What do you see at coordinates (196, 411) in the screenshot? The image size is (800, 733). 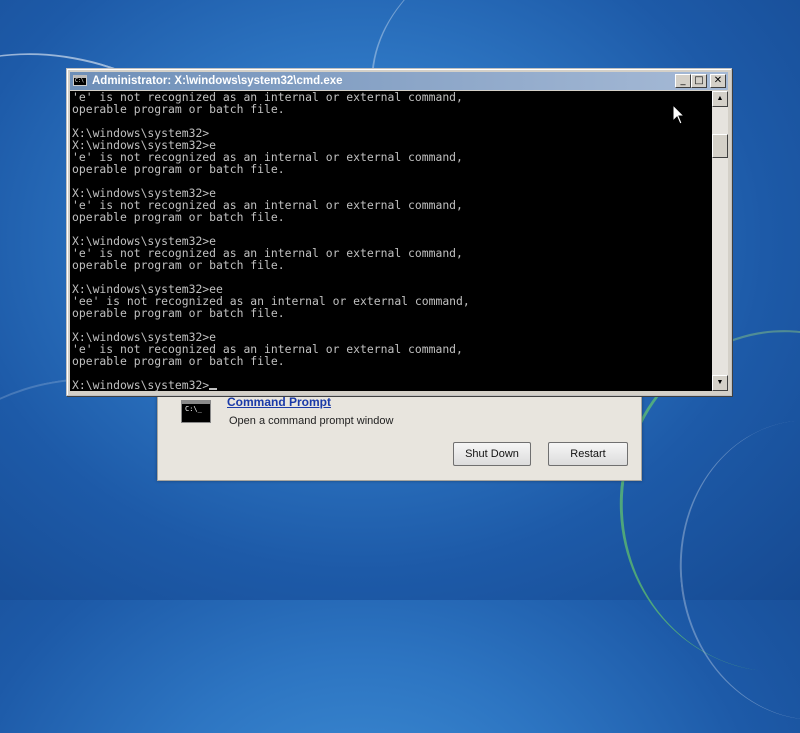 I see `command-prompt-icon: C:\_` at bounding box center [196, 411].